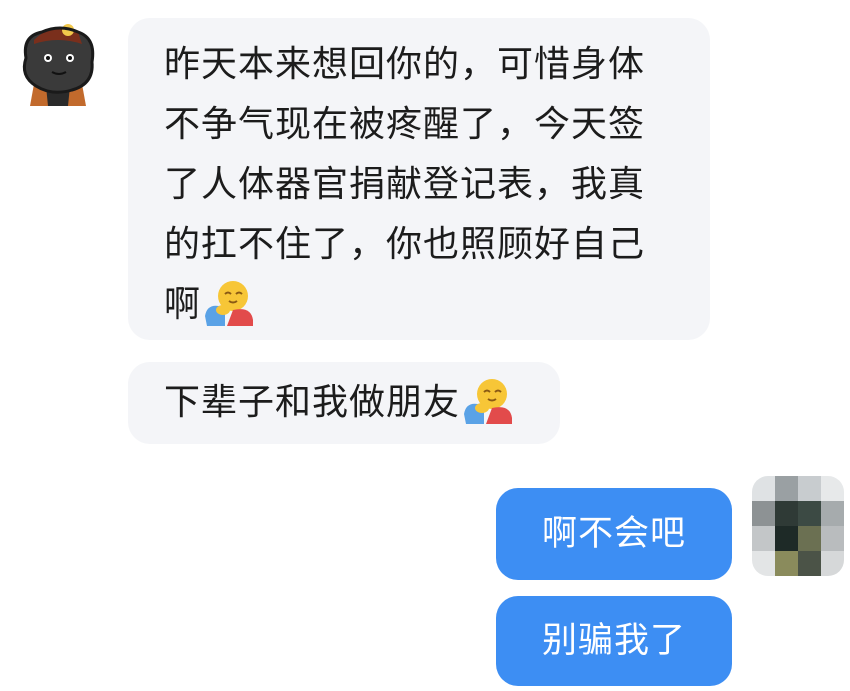 Image resolution: width=850 pixels, height=691 pixels. What do you see at coordinates (405, 244) in the screenshot?
I see `message-line: 的扛不住了，你也照顾好自己` at bounding box center [405, 244].